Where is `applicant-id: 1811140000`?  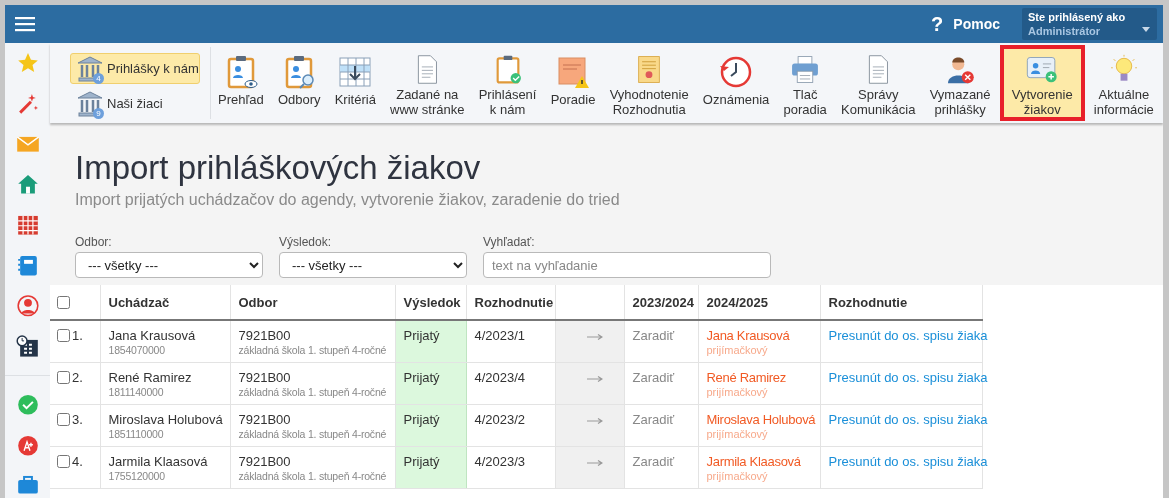 applicant-id: 1811140000 is located at coordinates (136, 391).